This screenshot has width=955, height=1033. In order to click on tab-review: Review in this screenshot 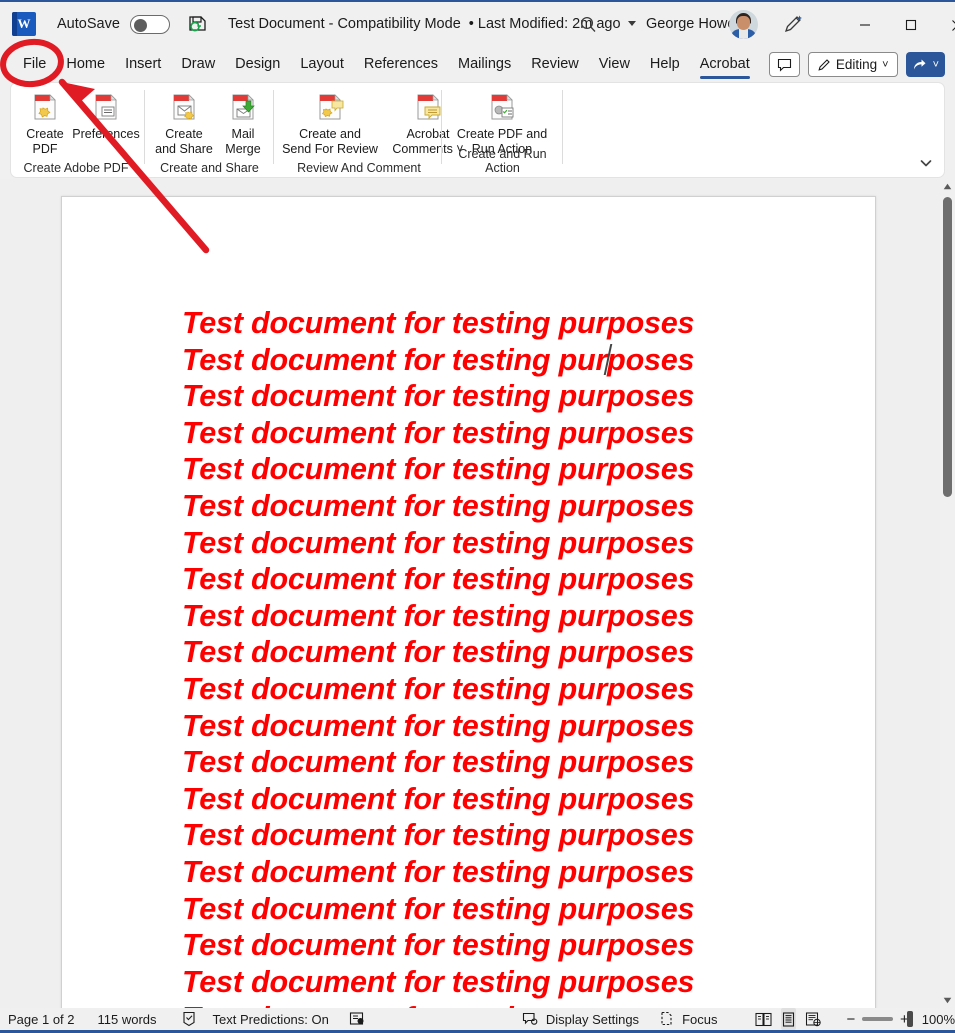, I will do `click(555, 64)`.